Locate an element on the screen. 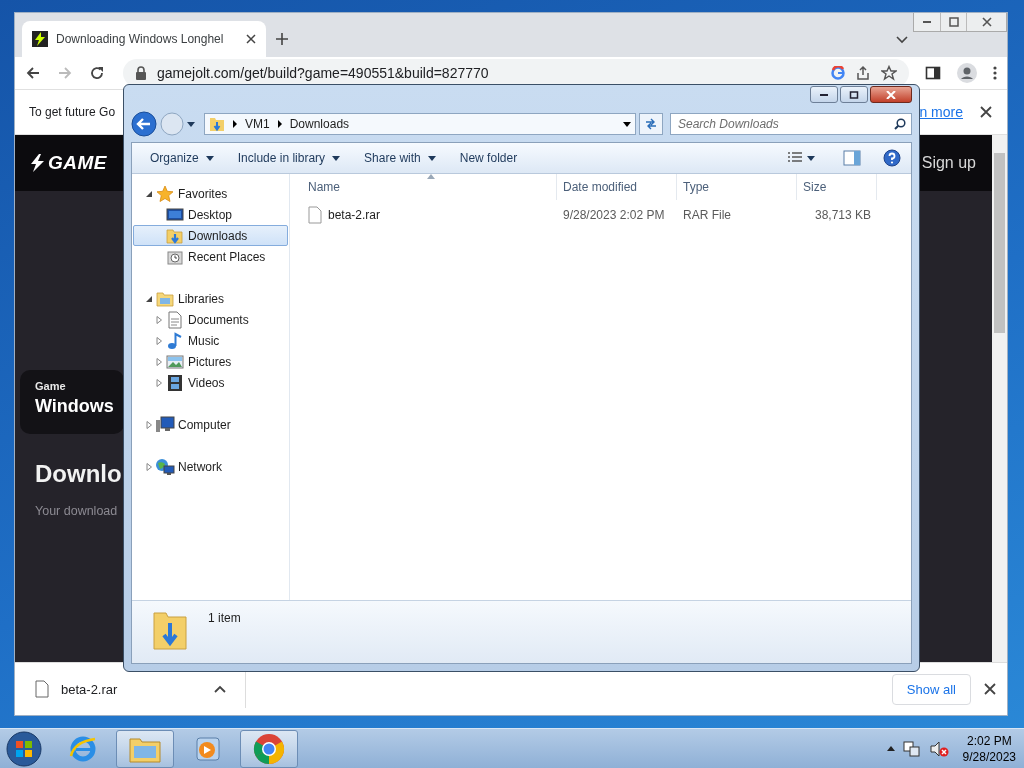 Image resolution: width=1024 pixels, height=768 pixels. folder-icon is located at coordinates (165, 298).